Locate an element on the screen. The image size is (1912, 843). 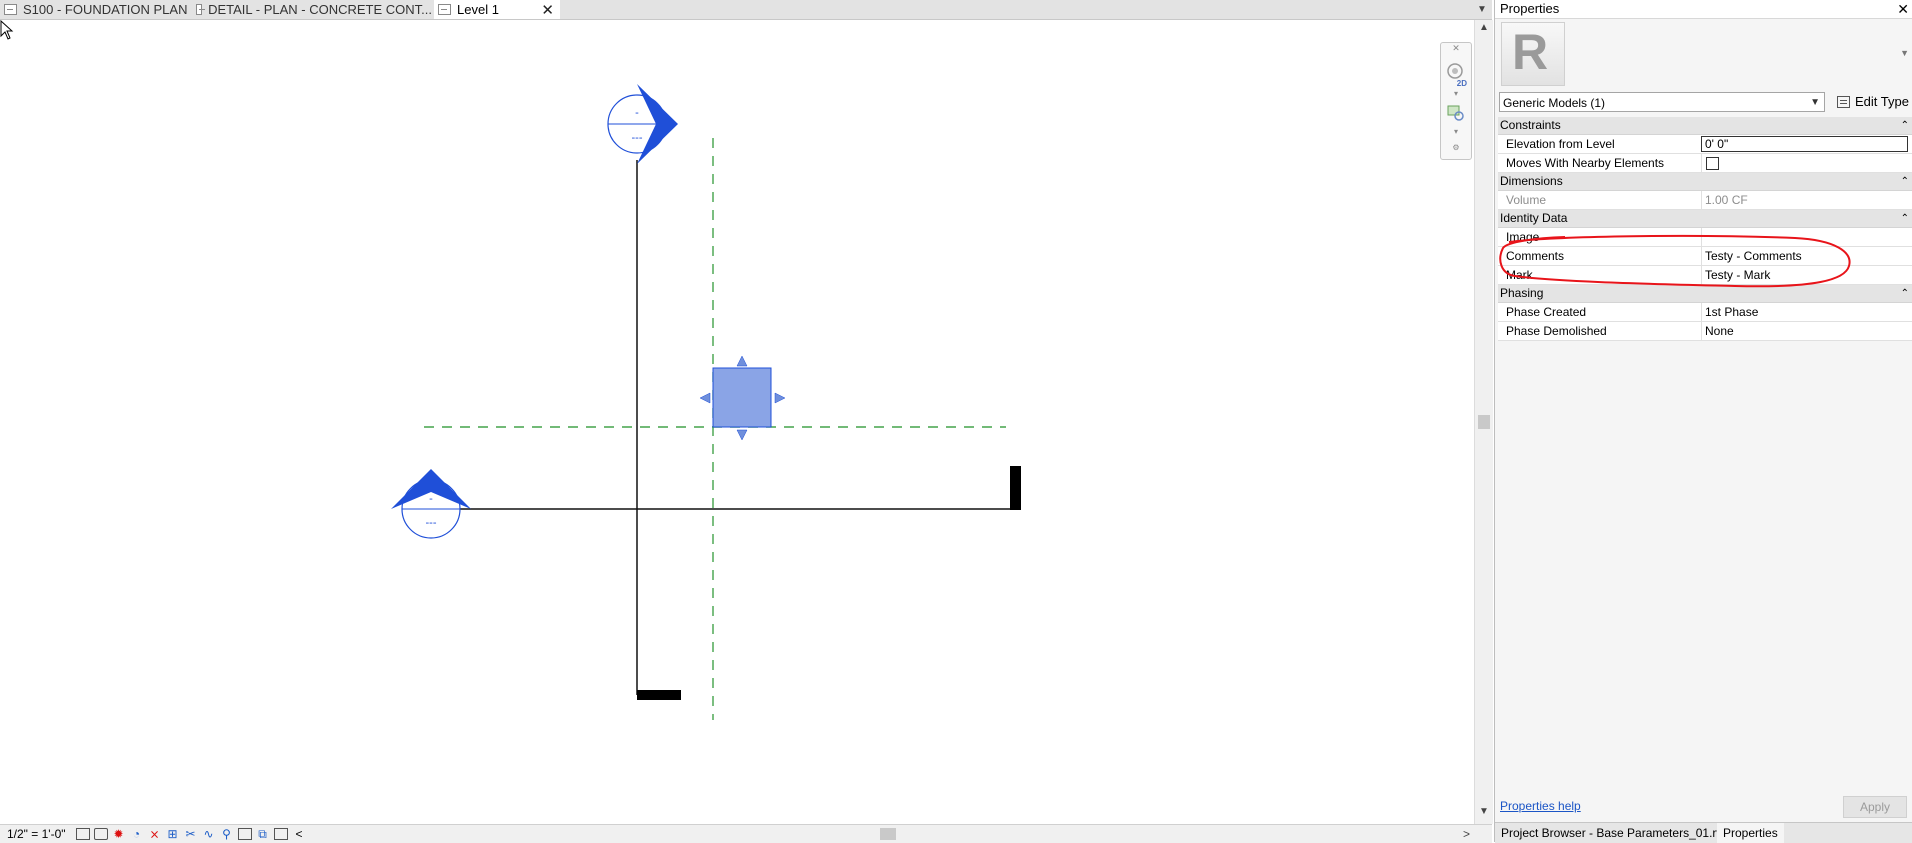
phase-created-value: 1st Phase is located at coordinates (1806, 312).